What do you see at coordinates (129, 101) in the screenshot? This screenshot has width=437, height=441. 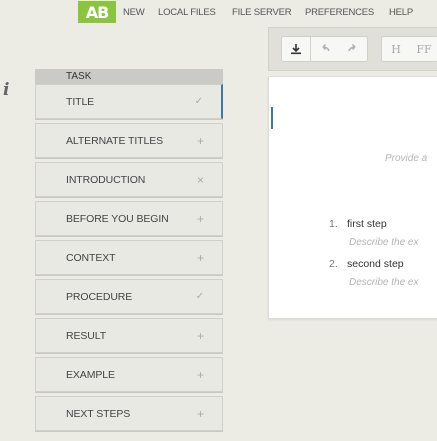 I see `task-item-title: TITLE ✓` at bounding box center [129, 101].